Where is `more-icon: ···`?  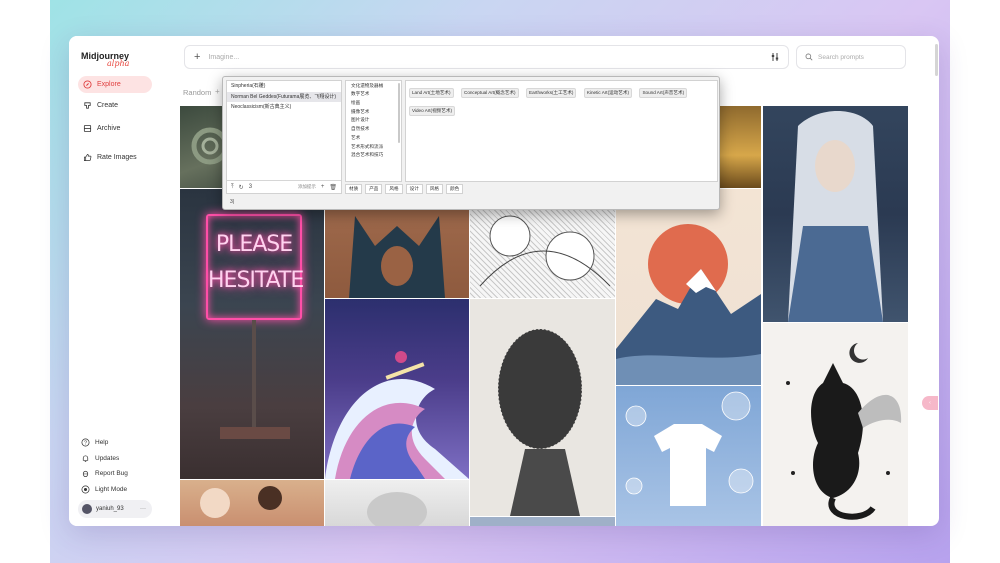 more-icon: ··· is located at coordinates (143, 509).